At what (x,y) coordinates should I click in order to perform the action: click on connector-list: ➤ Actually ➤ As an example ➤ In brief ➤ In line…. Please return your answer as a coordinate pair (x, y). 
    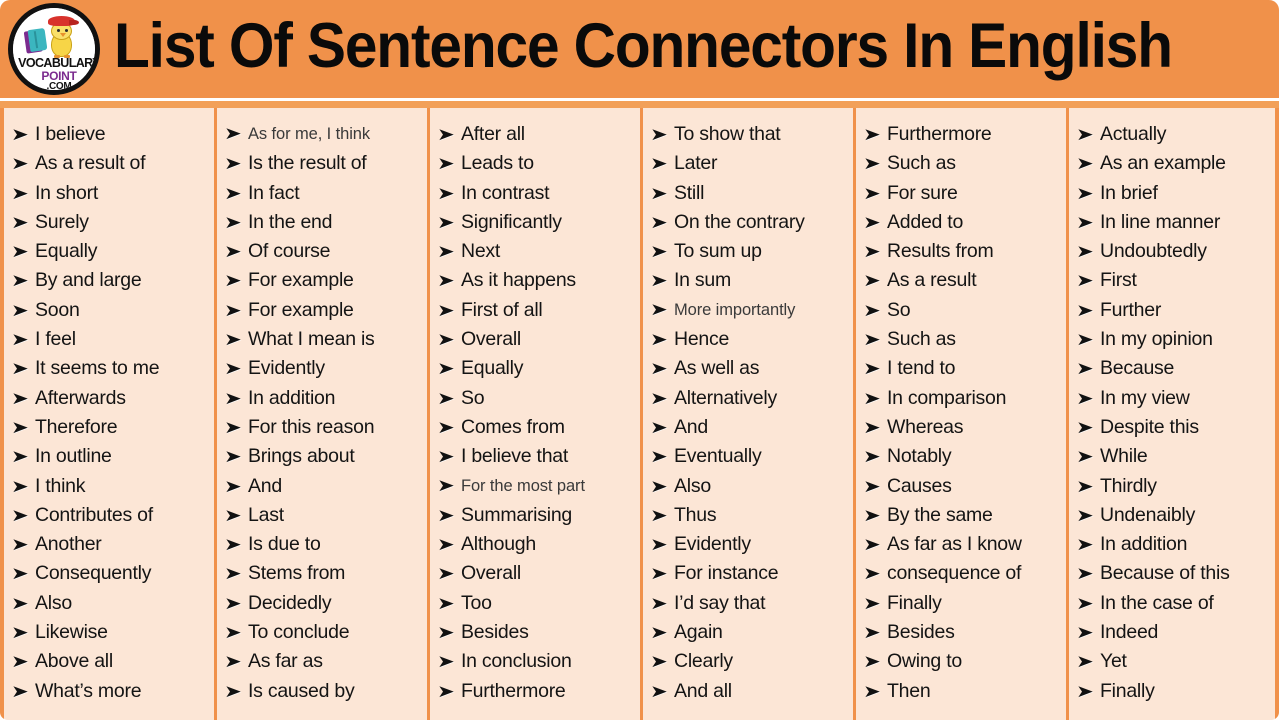
    Looking at the image, I should click on (1175, 417).